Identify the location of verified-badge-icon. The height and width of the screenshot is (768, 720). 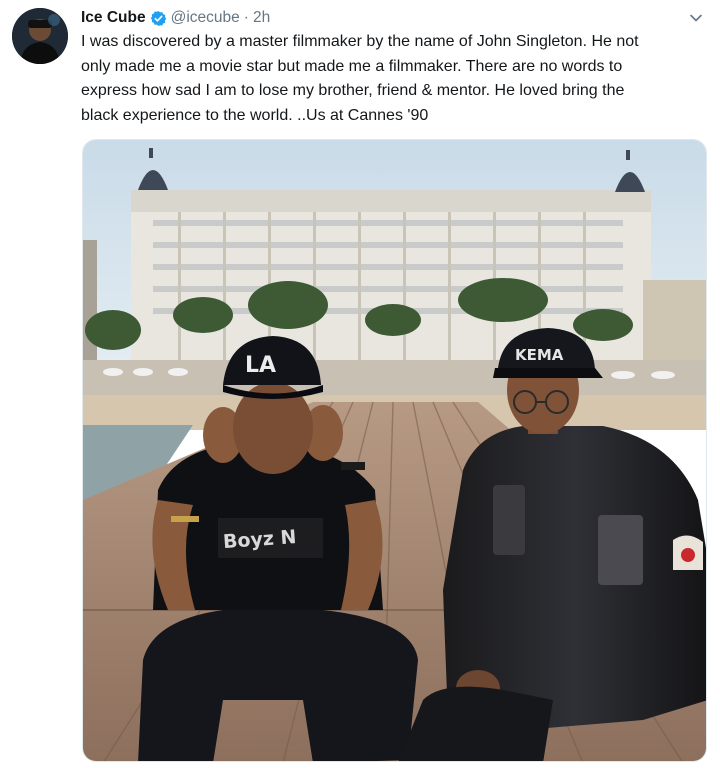
(158, 18).